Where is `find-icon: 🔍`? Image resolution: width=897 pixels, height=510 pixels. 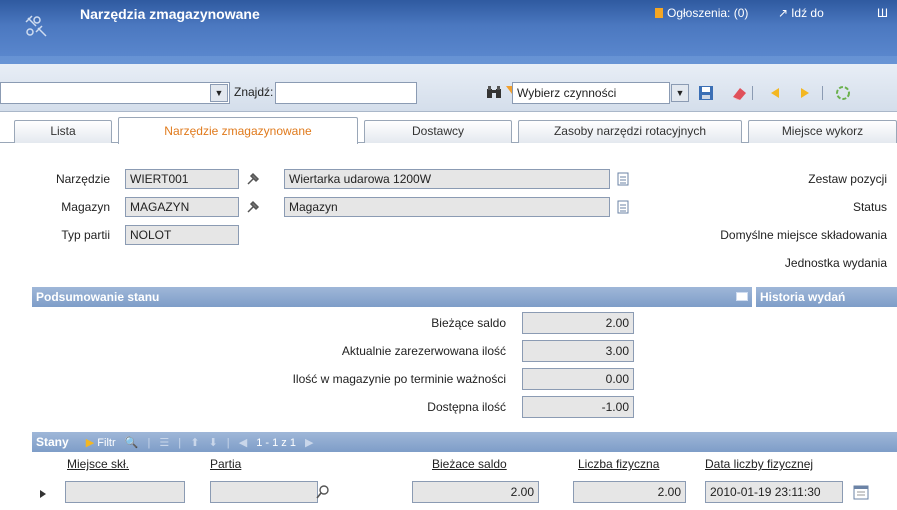
find-icon: 🔍 is located at coordinates (132, 443).